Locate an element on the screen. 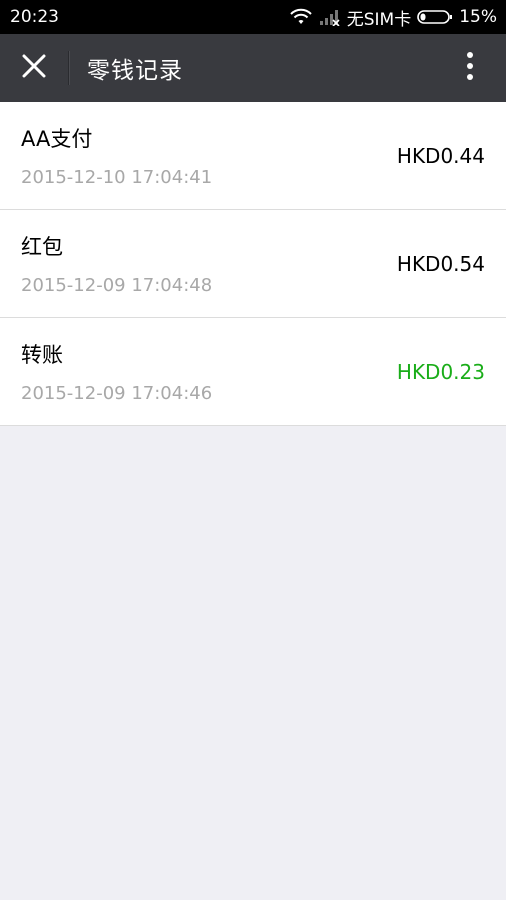 This screenshot has height=900, width=506. record-amount: HKD0.44 is located at coordinates (440, 155).